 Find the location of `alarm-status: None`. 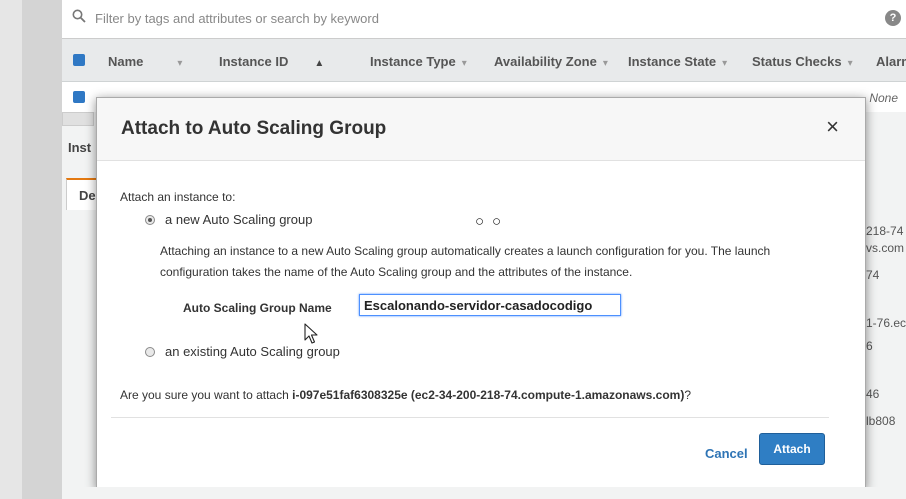

alarm-status: None is located at coordinates (883, 98).